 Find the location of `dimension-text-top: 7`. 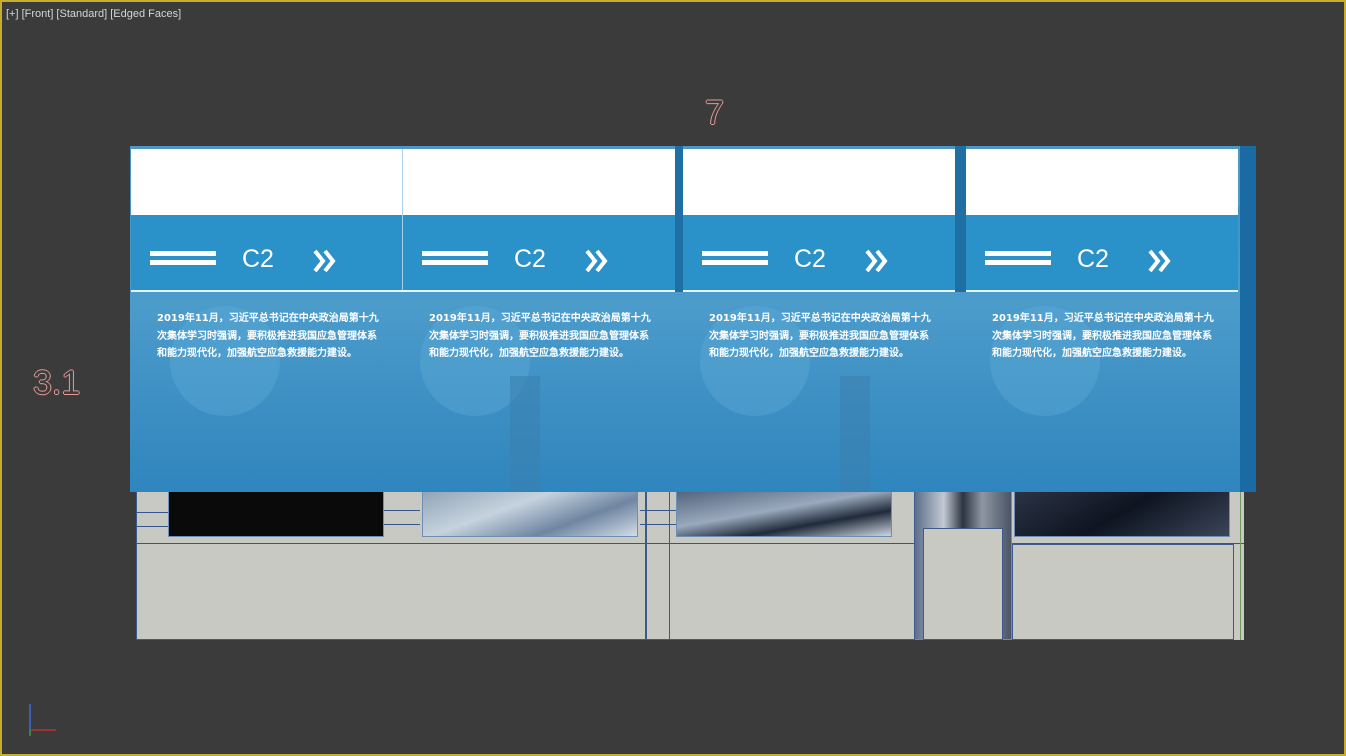

dimension-text-top: 7 is located at coordinates (714, 113).